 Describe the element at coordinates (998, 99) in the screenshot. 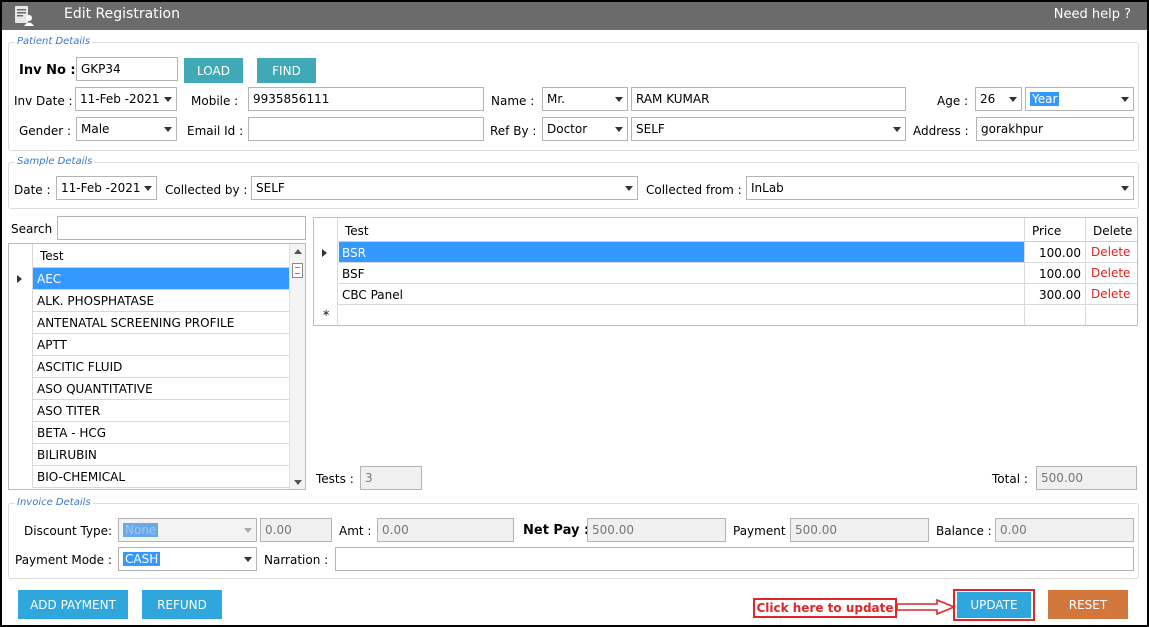

I see `age-select: 26` at that location.